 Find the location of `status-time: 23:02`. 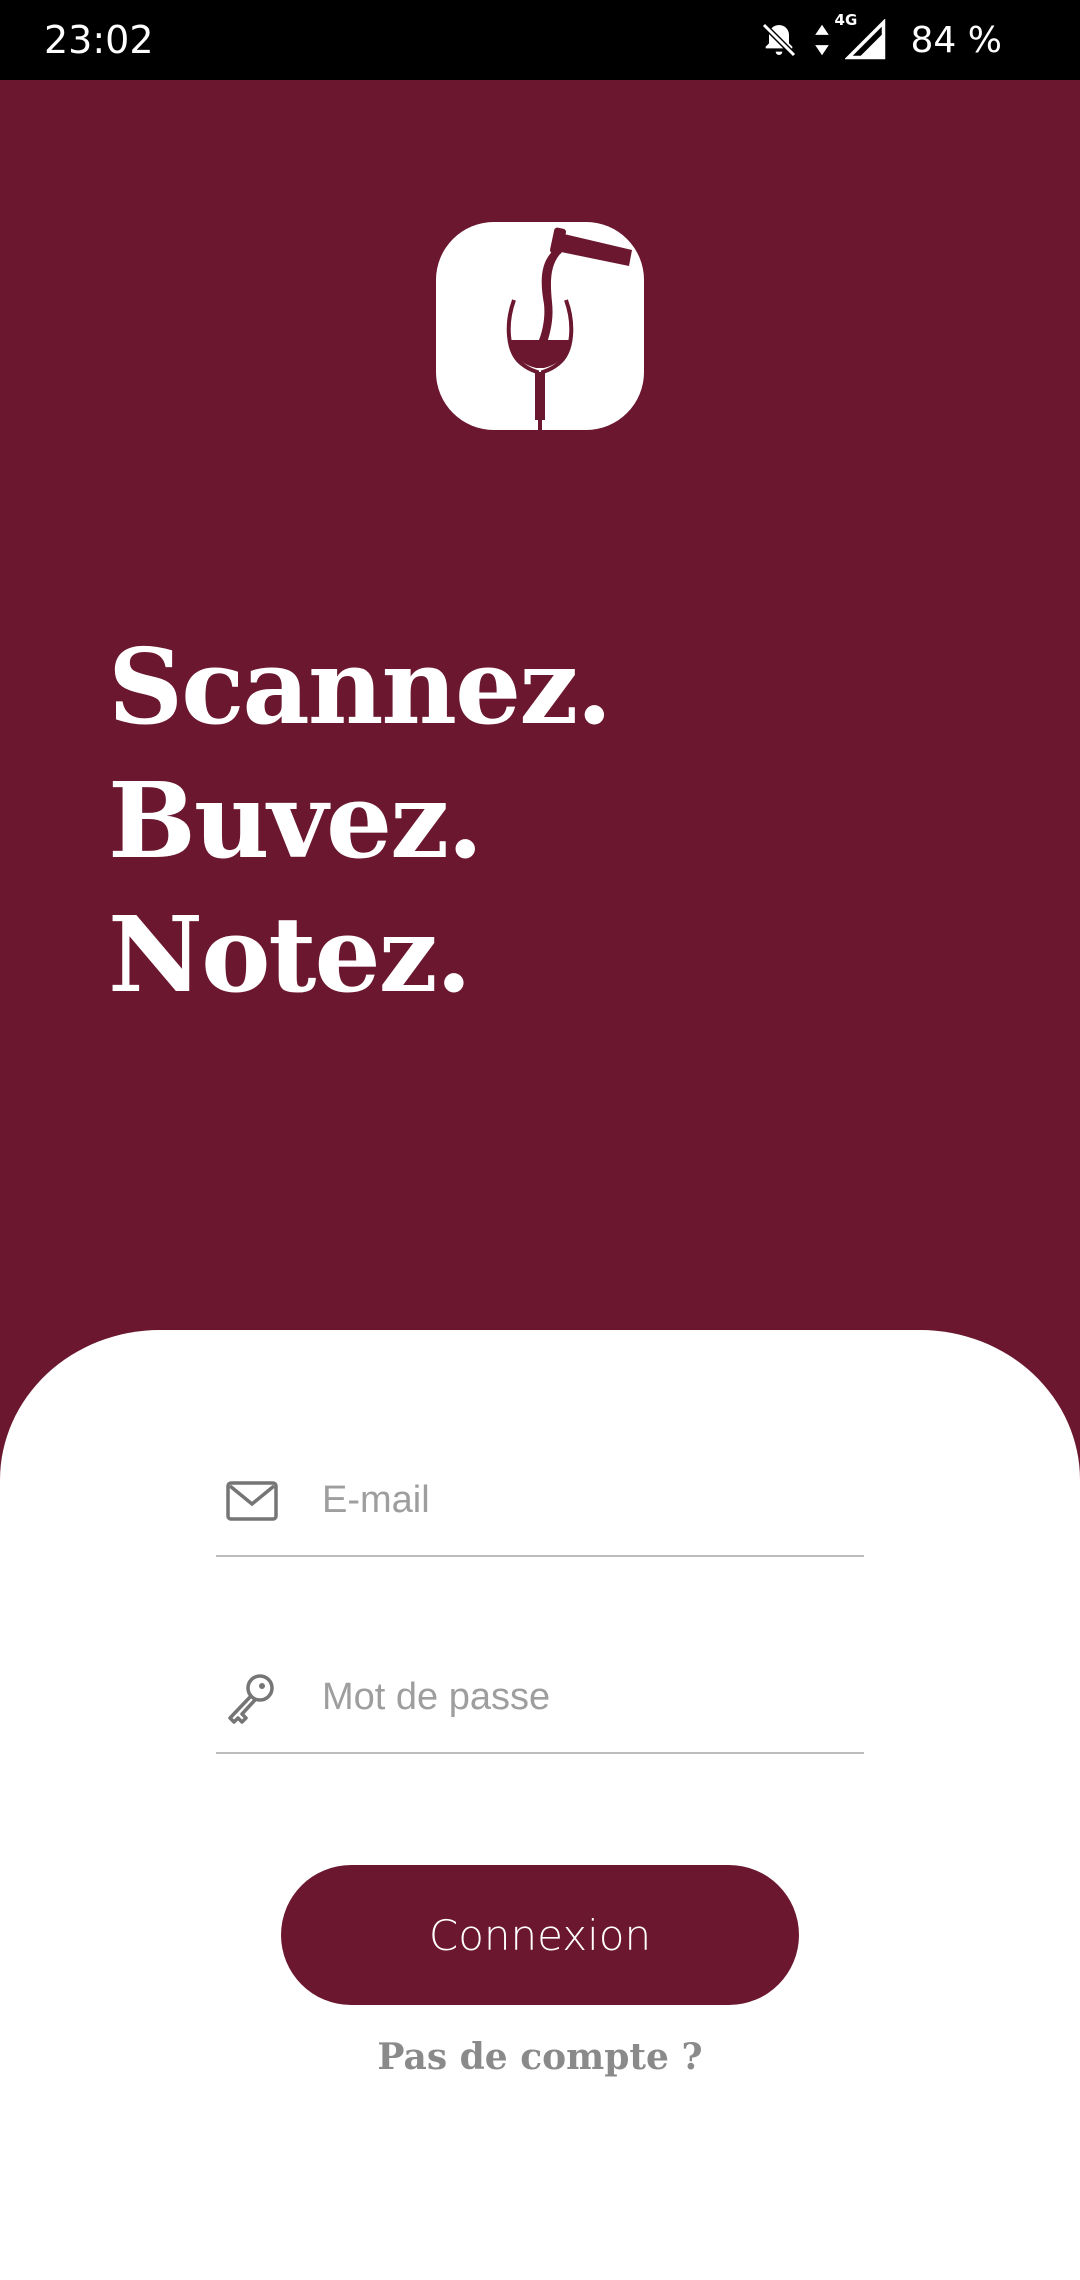

status-time: 23:02 is located at coordinates (99, 40).